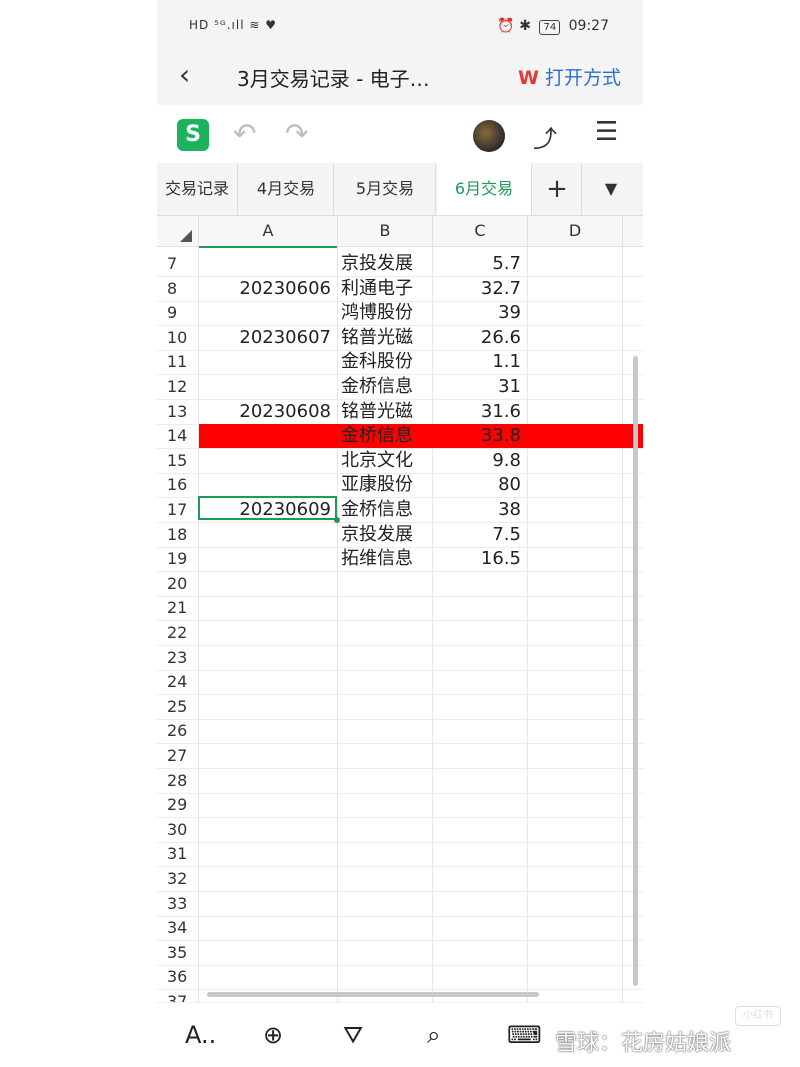  Describe the element at coordinates (479, 289) in the screenshot. I see `cell-c: 32.7` at that location.